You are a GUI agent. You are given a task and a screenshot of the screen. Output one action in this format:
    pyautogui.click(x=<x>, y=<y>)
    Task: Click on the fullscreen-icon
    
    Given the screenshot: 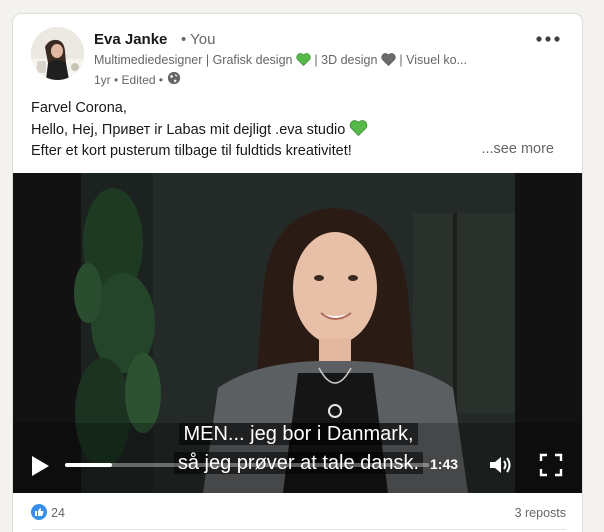 What is the action you would take?
    pyautogui.click(x=551, y=467)
    